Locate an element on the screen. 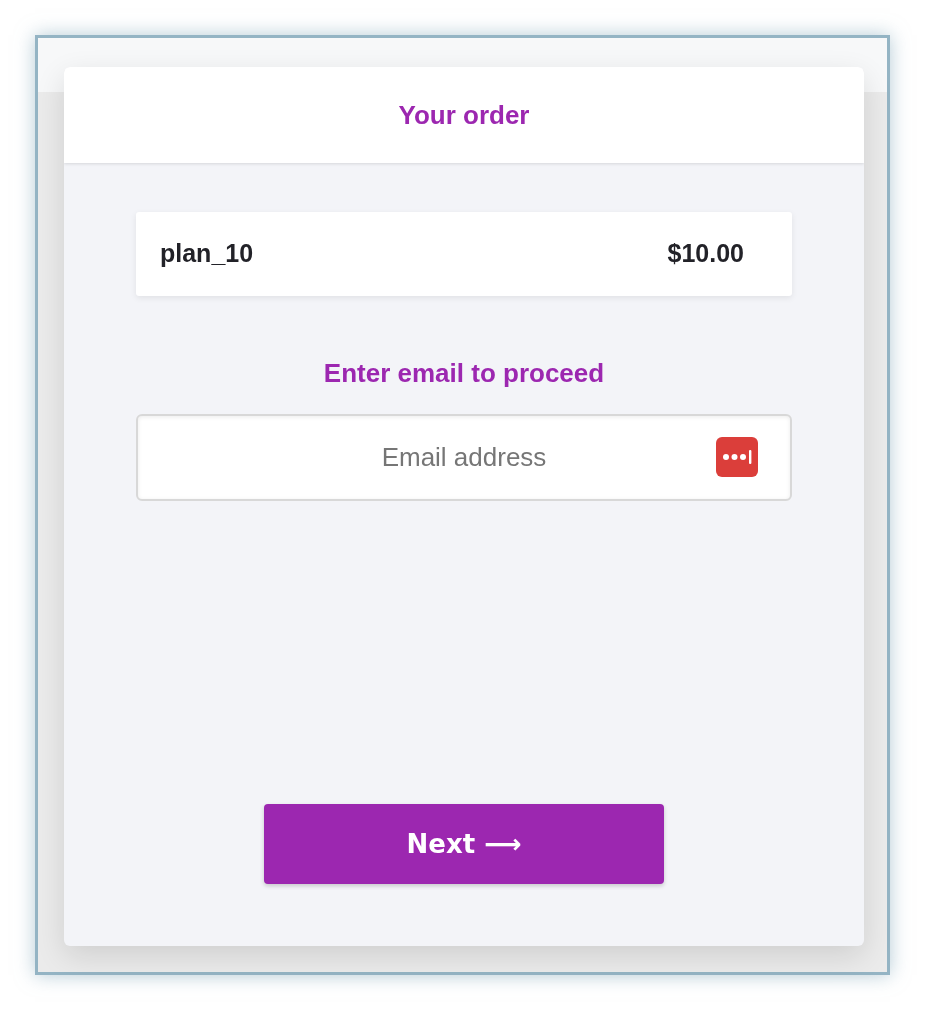  order-title: Your order is located at coordinates (464, 115).